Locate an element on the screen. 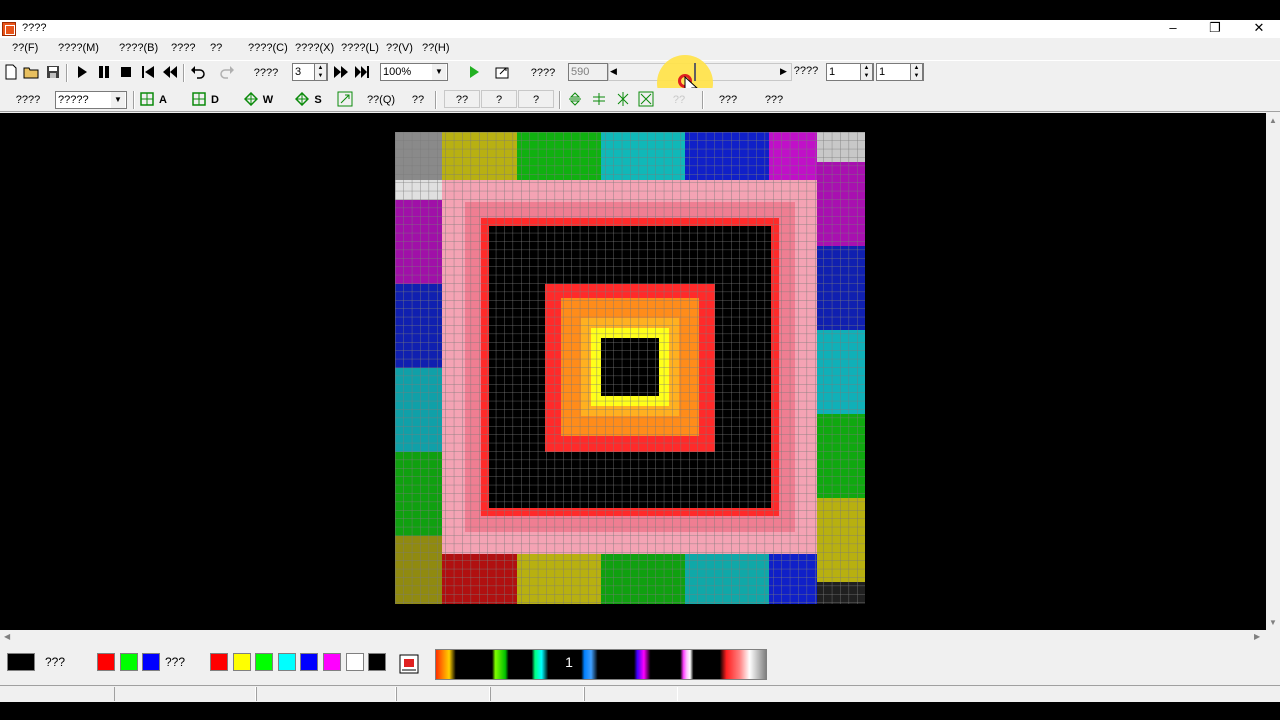 Image resolution: width=1280 pixels, height=720 pixels. btn-b3: ? is located at coordinates (536, 99).